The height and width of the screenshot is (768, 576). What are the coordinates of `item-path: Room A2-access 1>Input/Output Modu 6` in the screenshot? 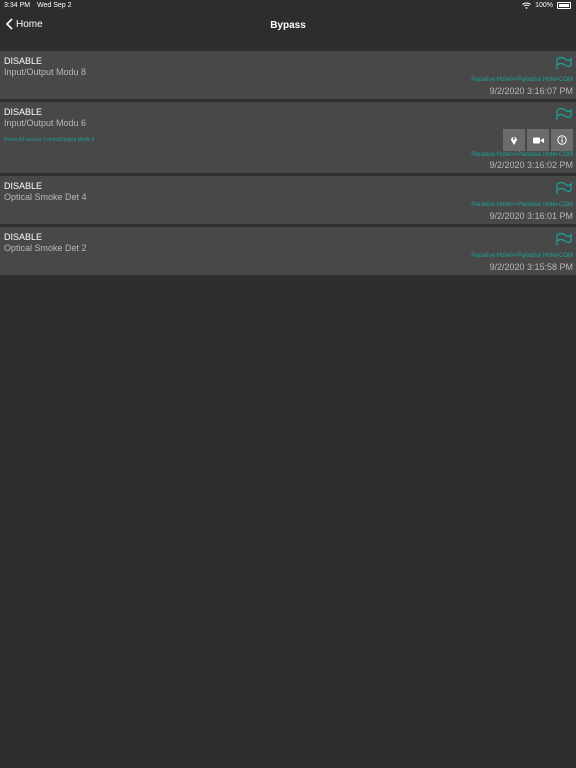 It's located at (49, 140).